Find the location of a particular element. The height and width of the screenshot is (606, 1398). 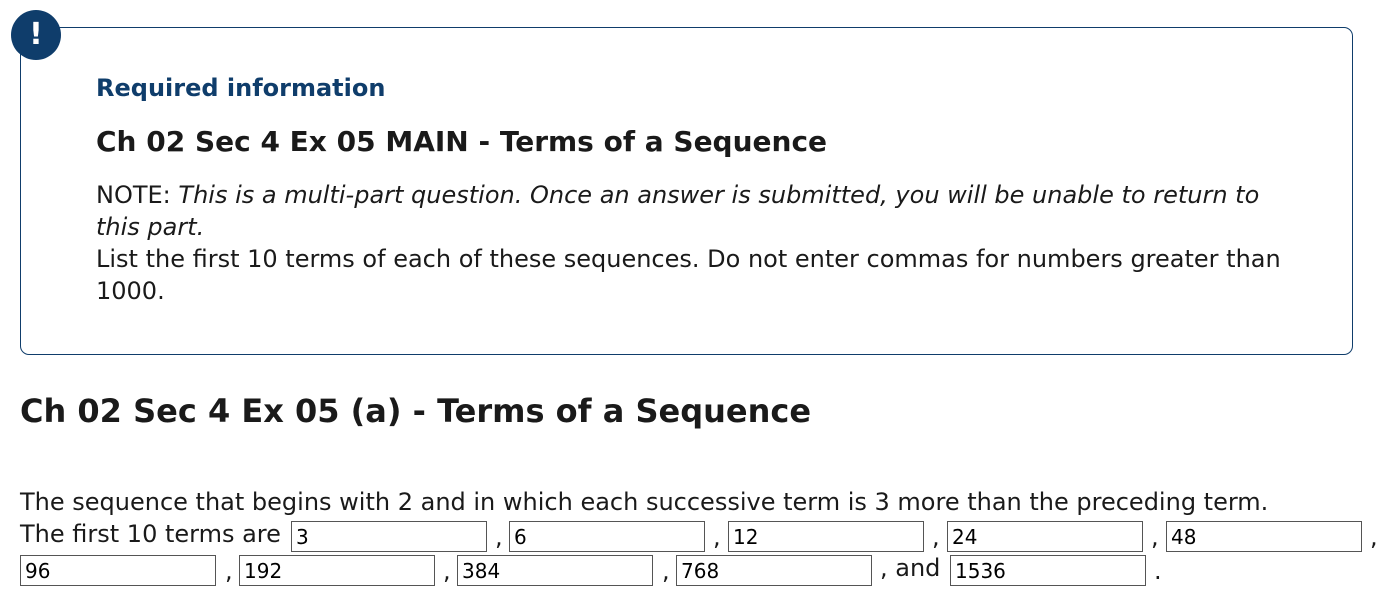

and-text: , and is located at coordinates (910, 568).